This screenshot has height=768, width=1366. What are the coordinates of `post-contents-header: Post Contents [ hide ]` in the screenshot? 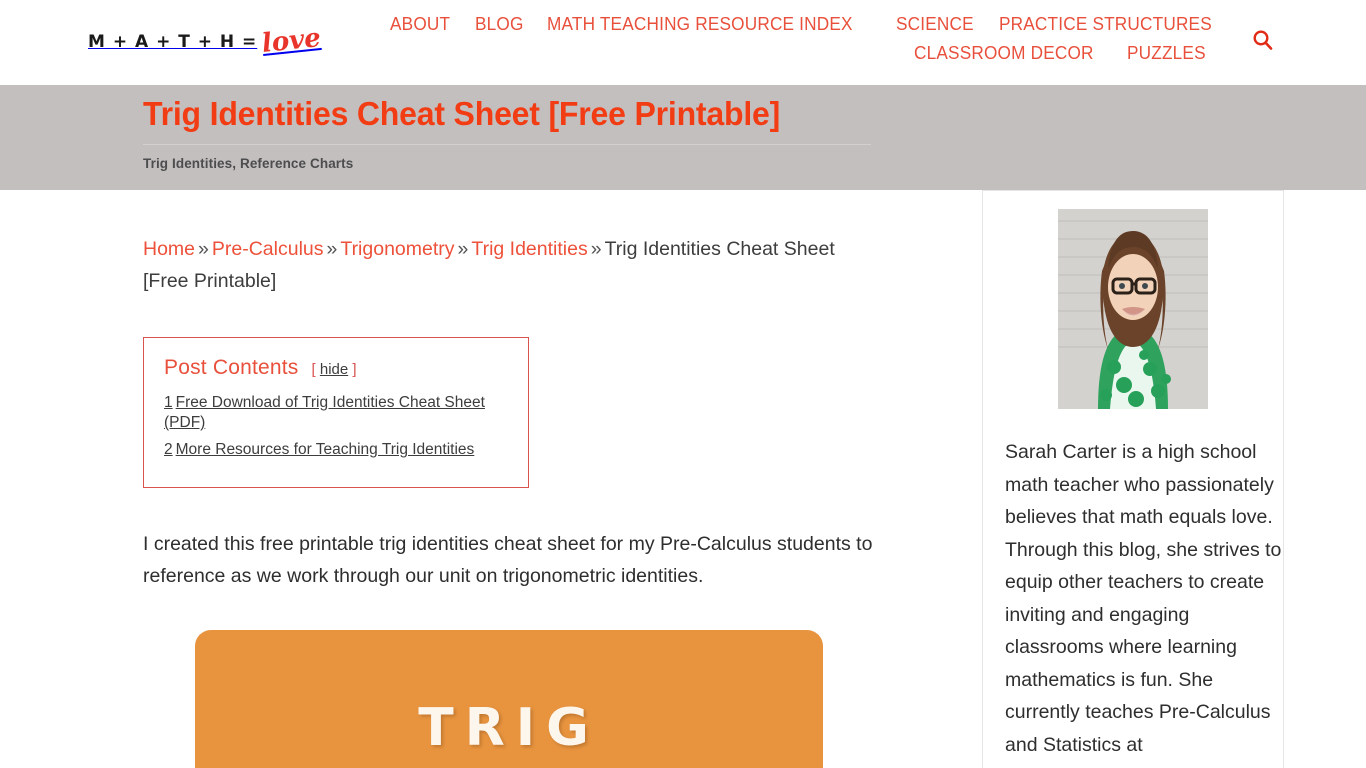 It's located at (336, 368).